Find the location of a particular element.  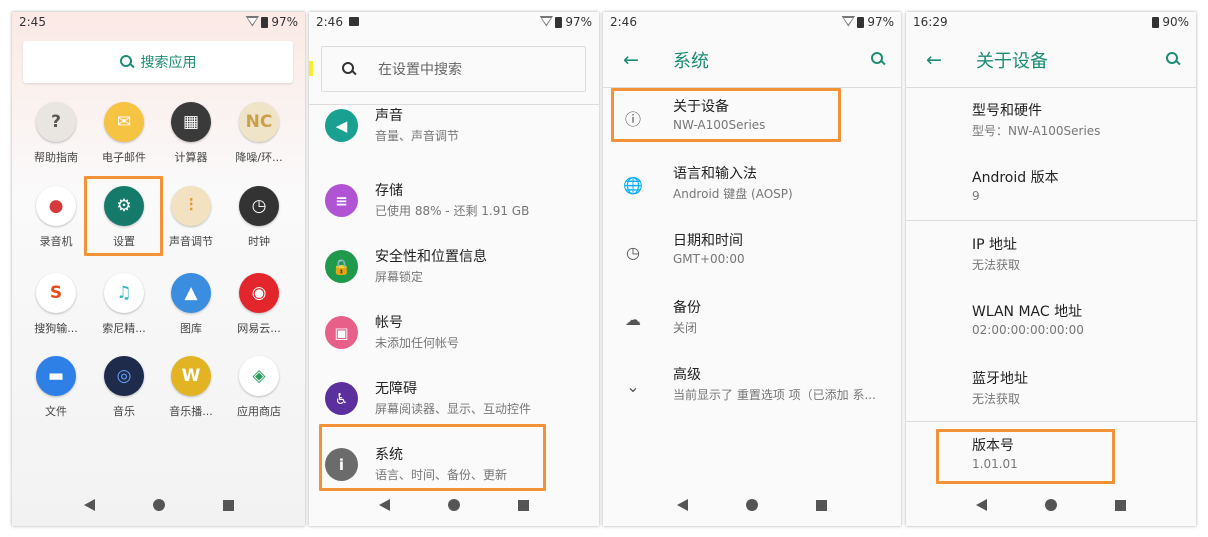

settings-item: ◀ 声音 音量、声音调节 is located at coordinates (454, 130).